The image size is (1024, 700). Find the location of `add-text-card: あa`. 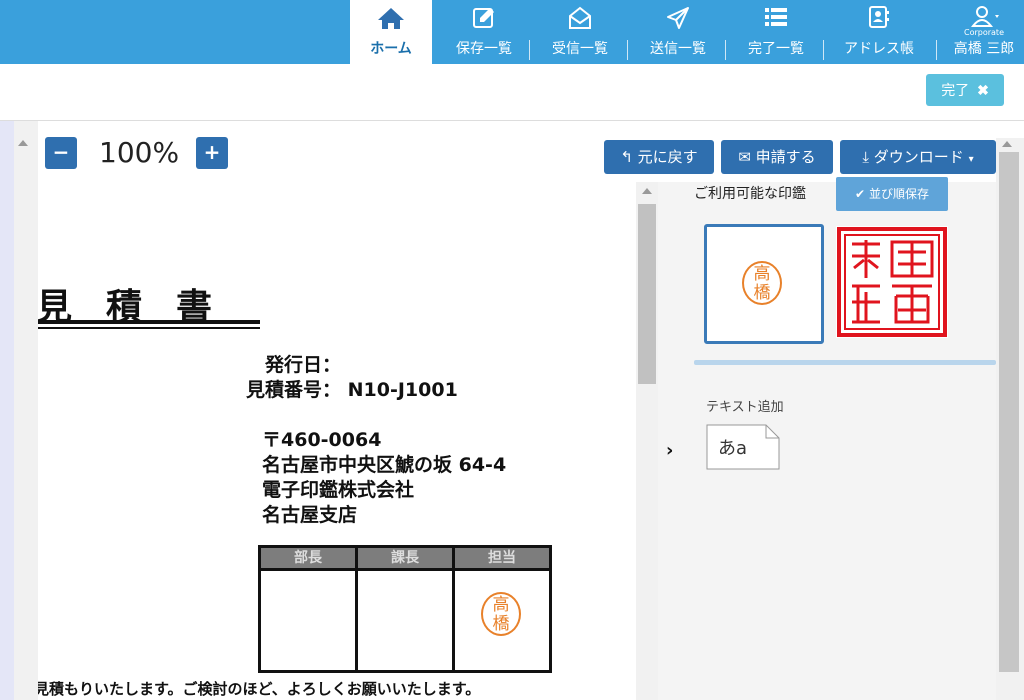

add-text-card: あa is located at coordinates (743, 447).